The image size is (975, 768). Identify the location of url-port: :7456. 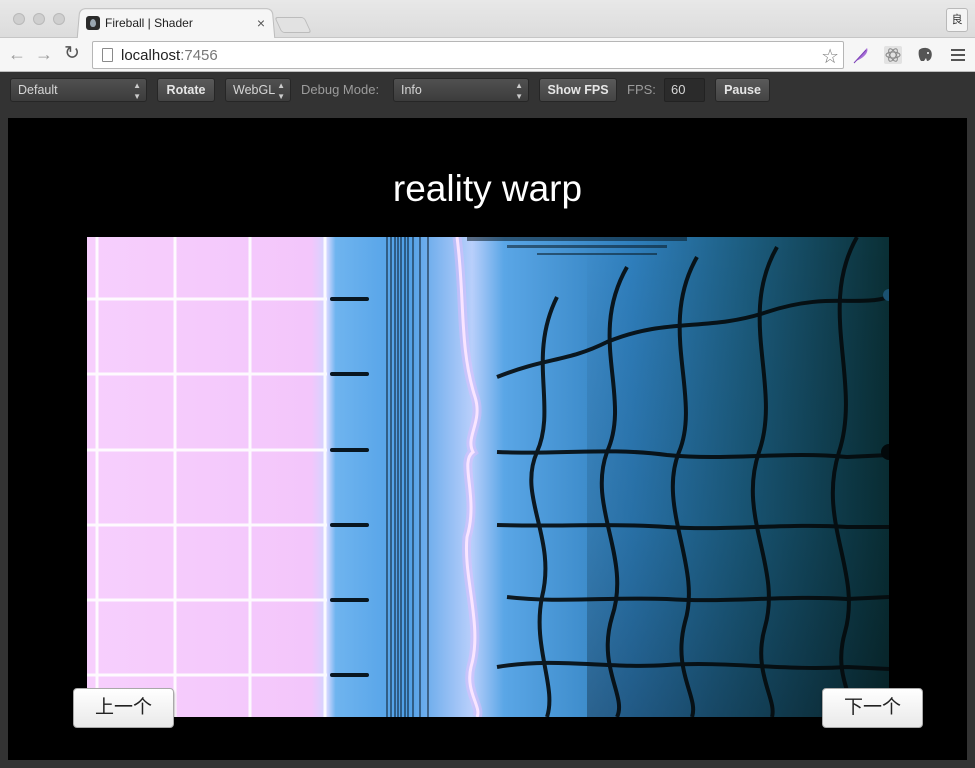
(199, 55).